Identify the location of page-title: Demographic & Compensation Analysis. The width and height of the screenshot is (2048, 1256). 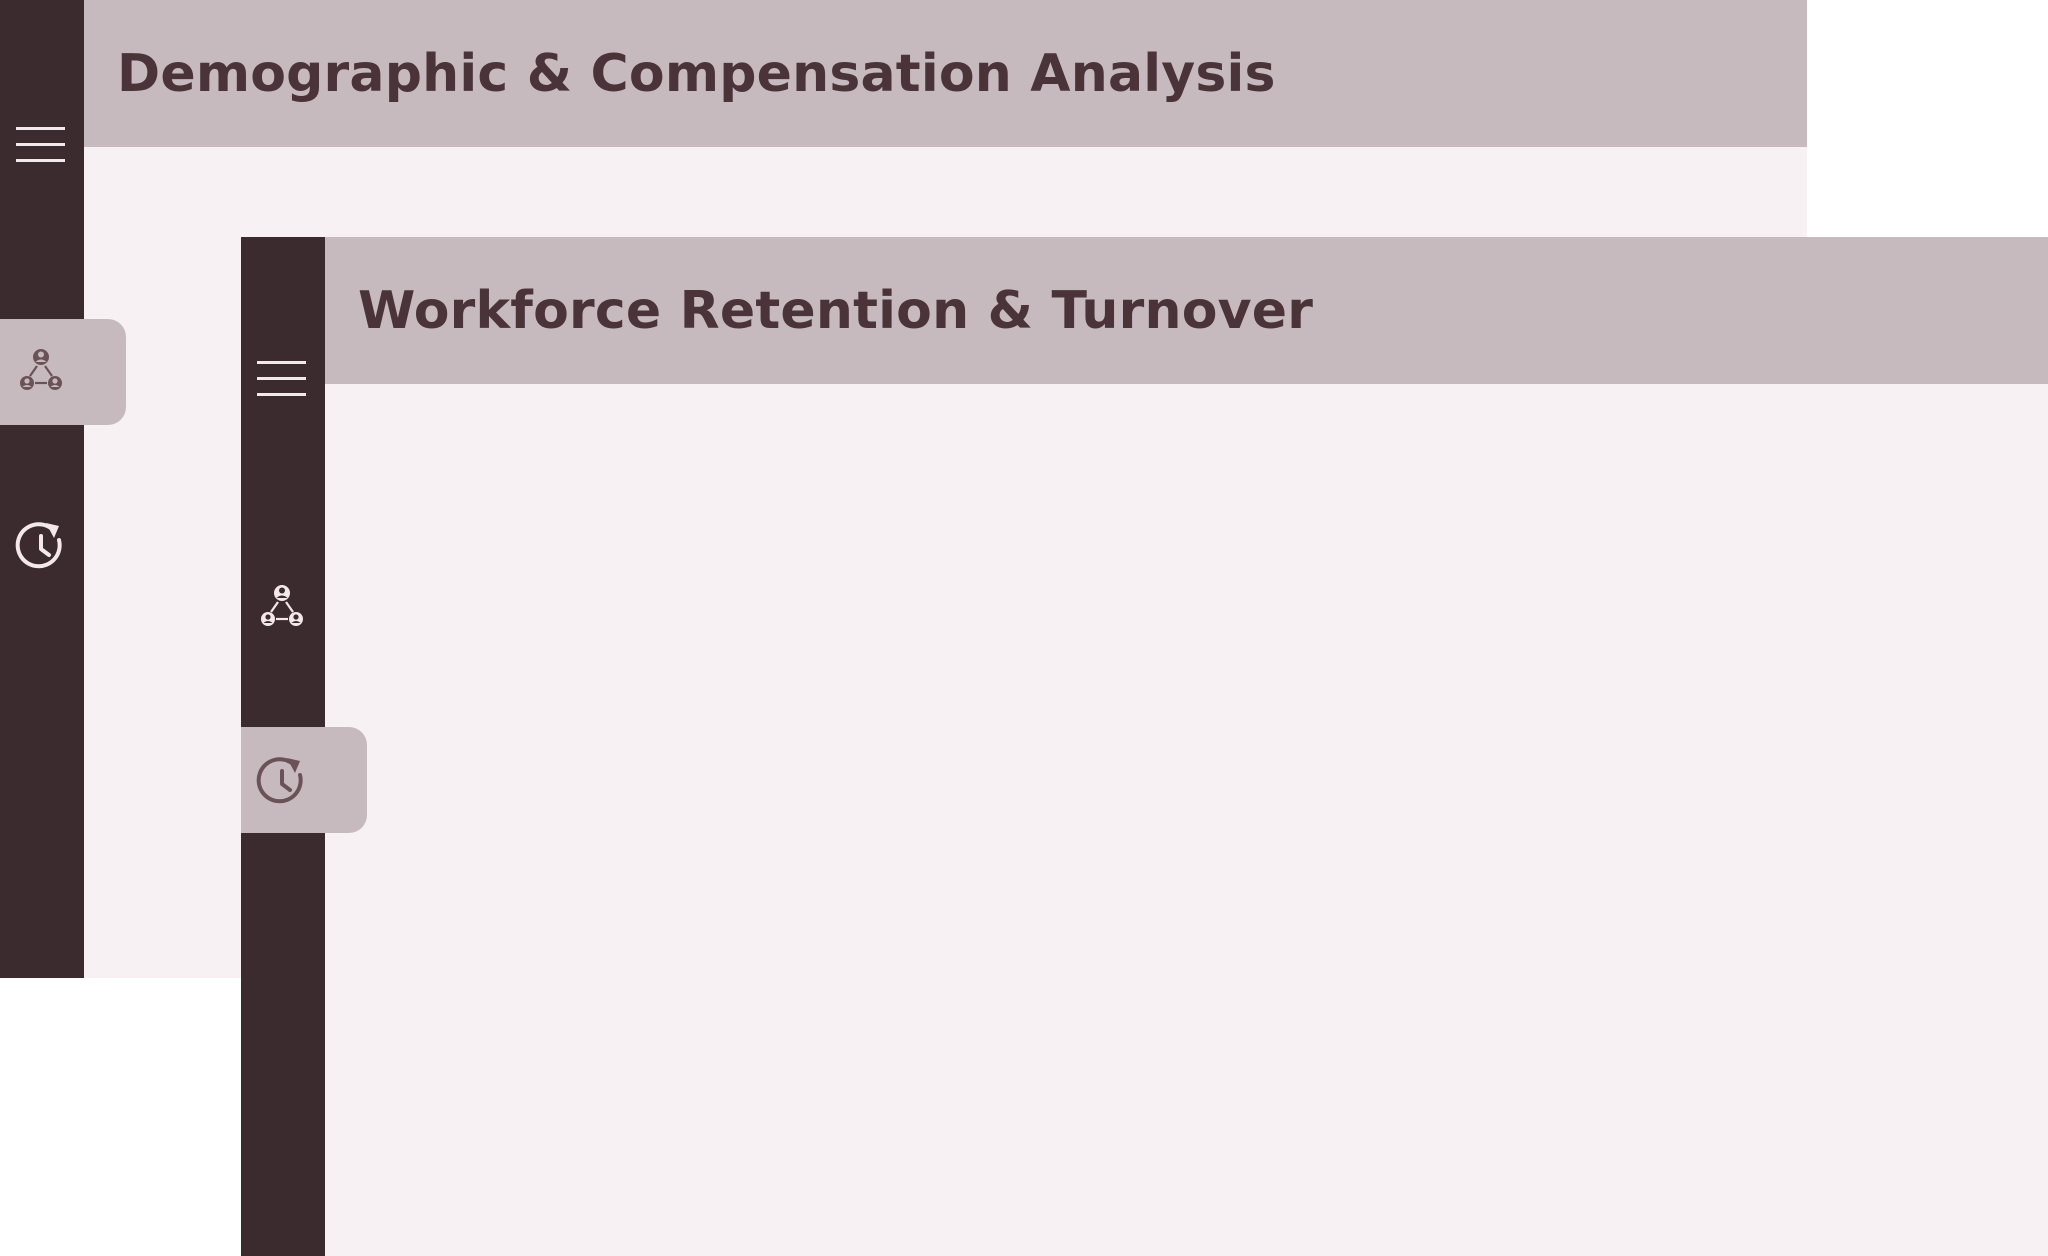
(696, 74).